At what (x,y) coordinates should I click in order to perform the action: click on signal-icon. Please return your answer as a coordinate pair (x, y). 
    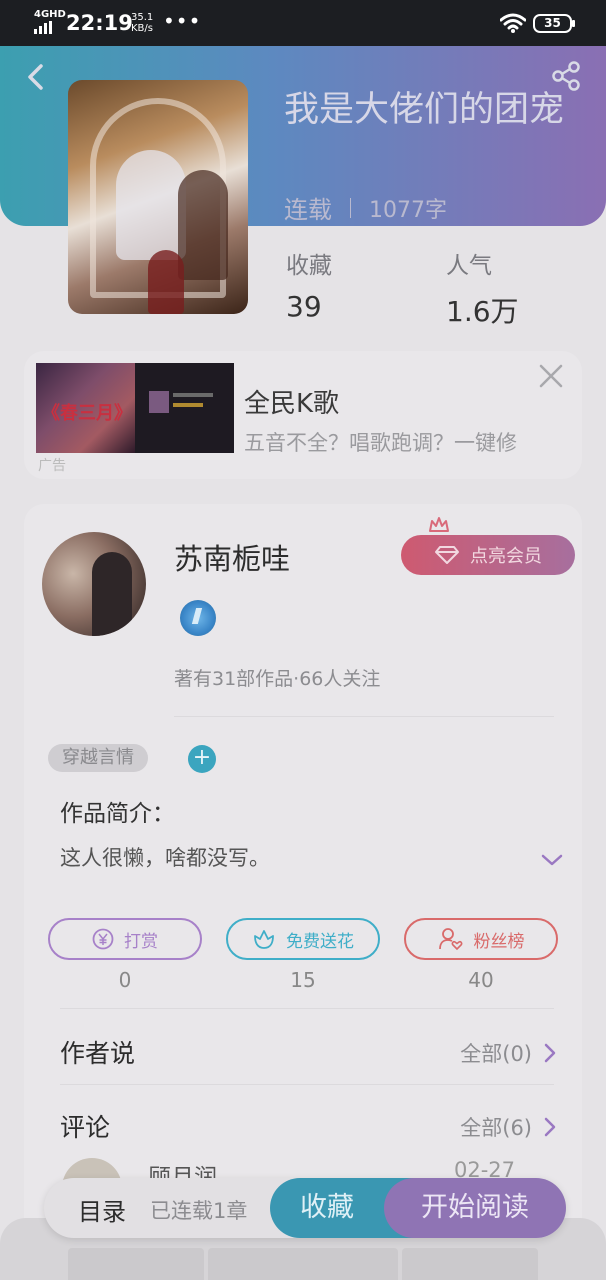
    Looking at the image, I should click on (43, 27).